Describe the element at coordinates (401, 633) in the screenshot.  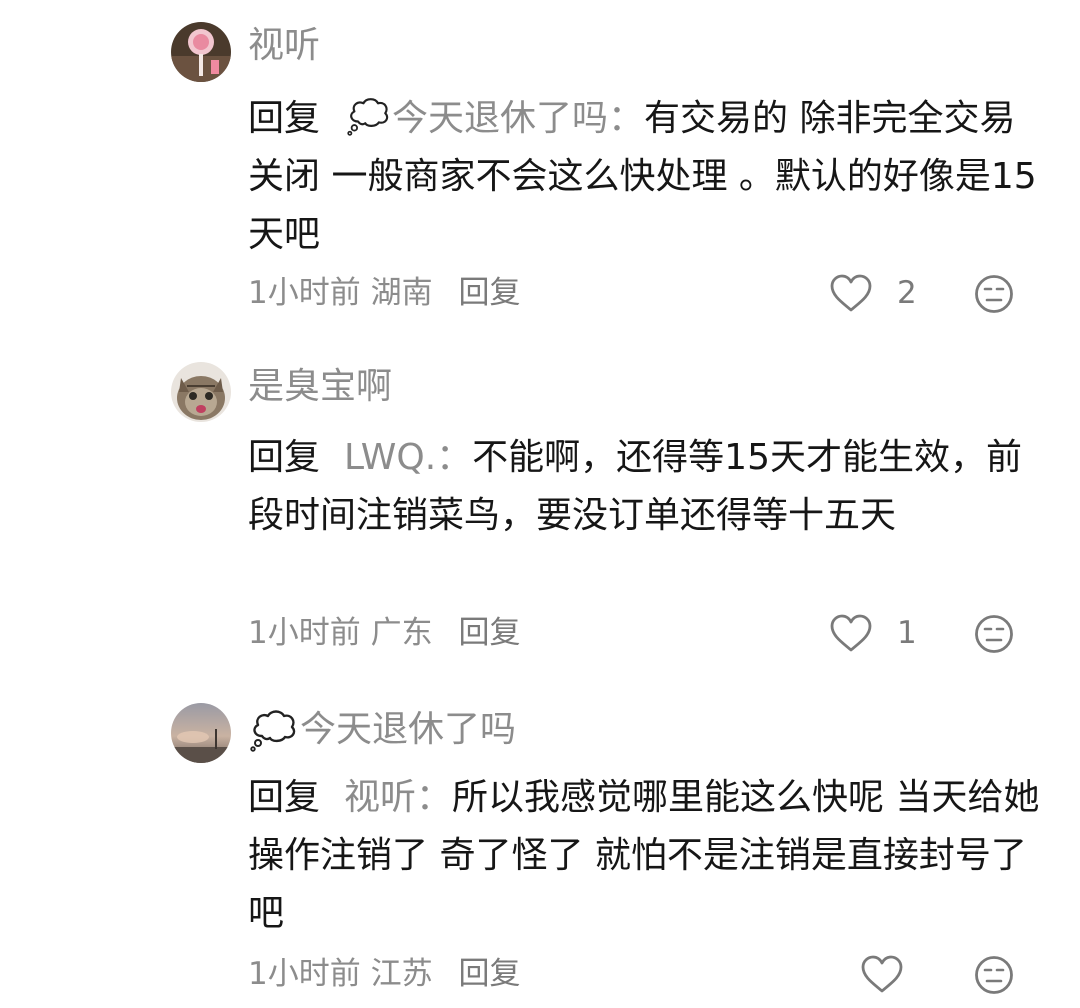
I see `comment-location: 广东` at that location.